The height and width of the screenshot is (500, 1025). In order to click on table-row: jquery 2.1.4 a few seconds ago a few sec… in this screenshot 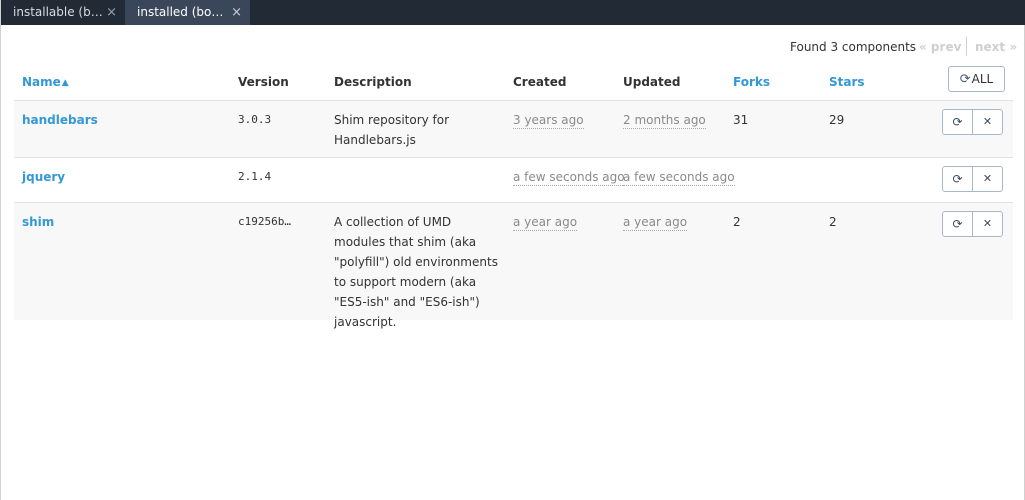, I will do `click(513, 180)`.